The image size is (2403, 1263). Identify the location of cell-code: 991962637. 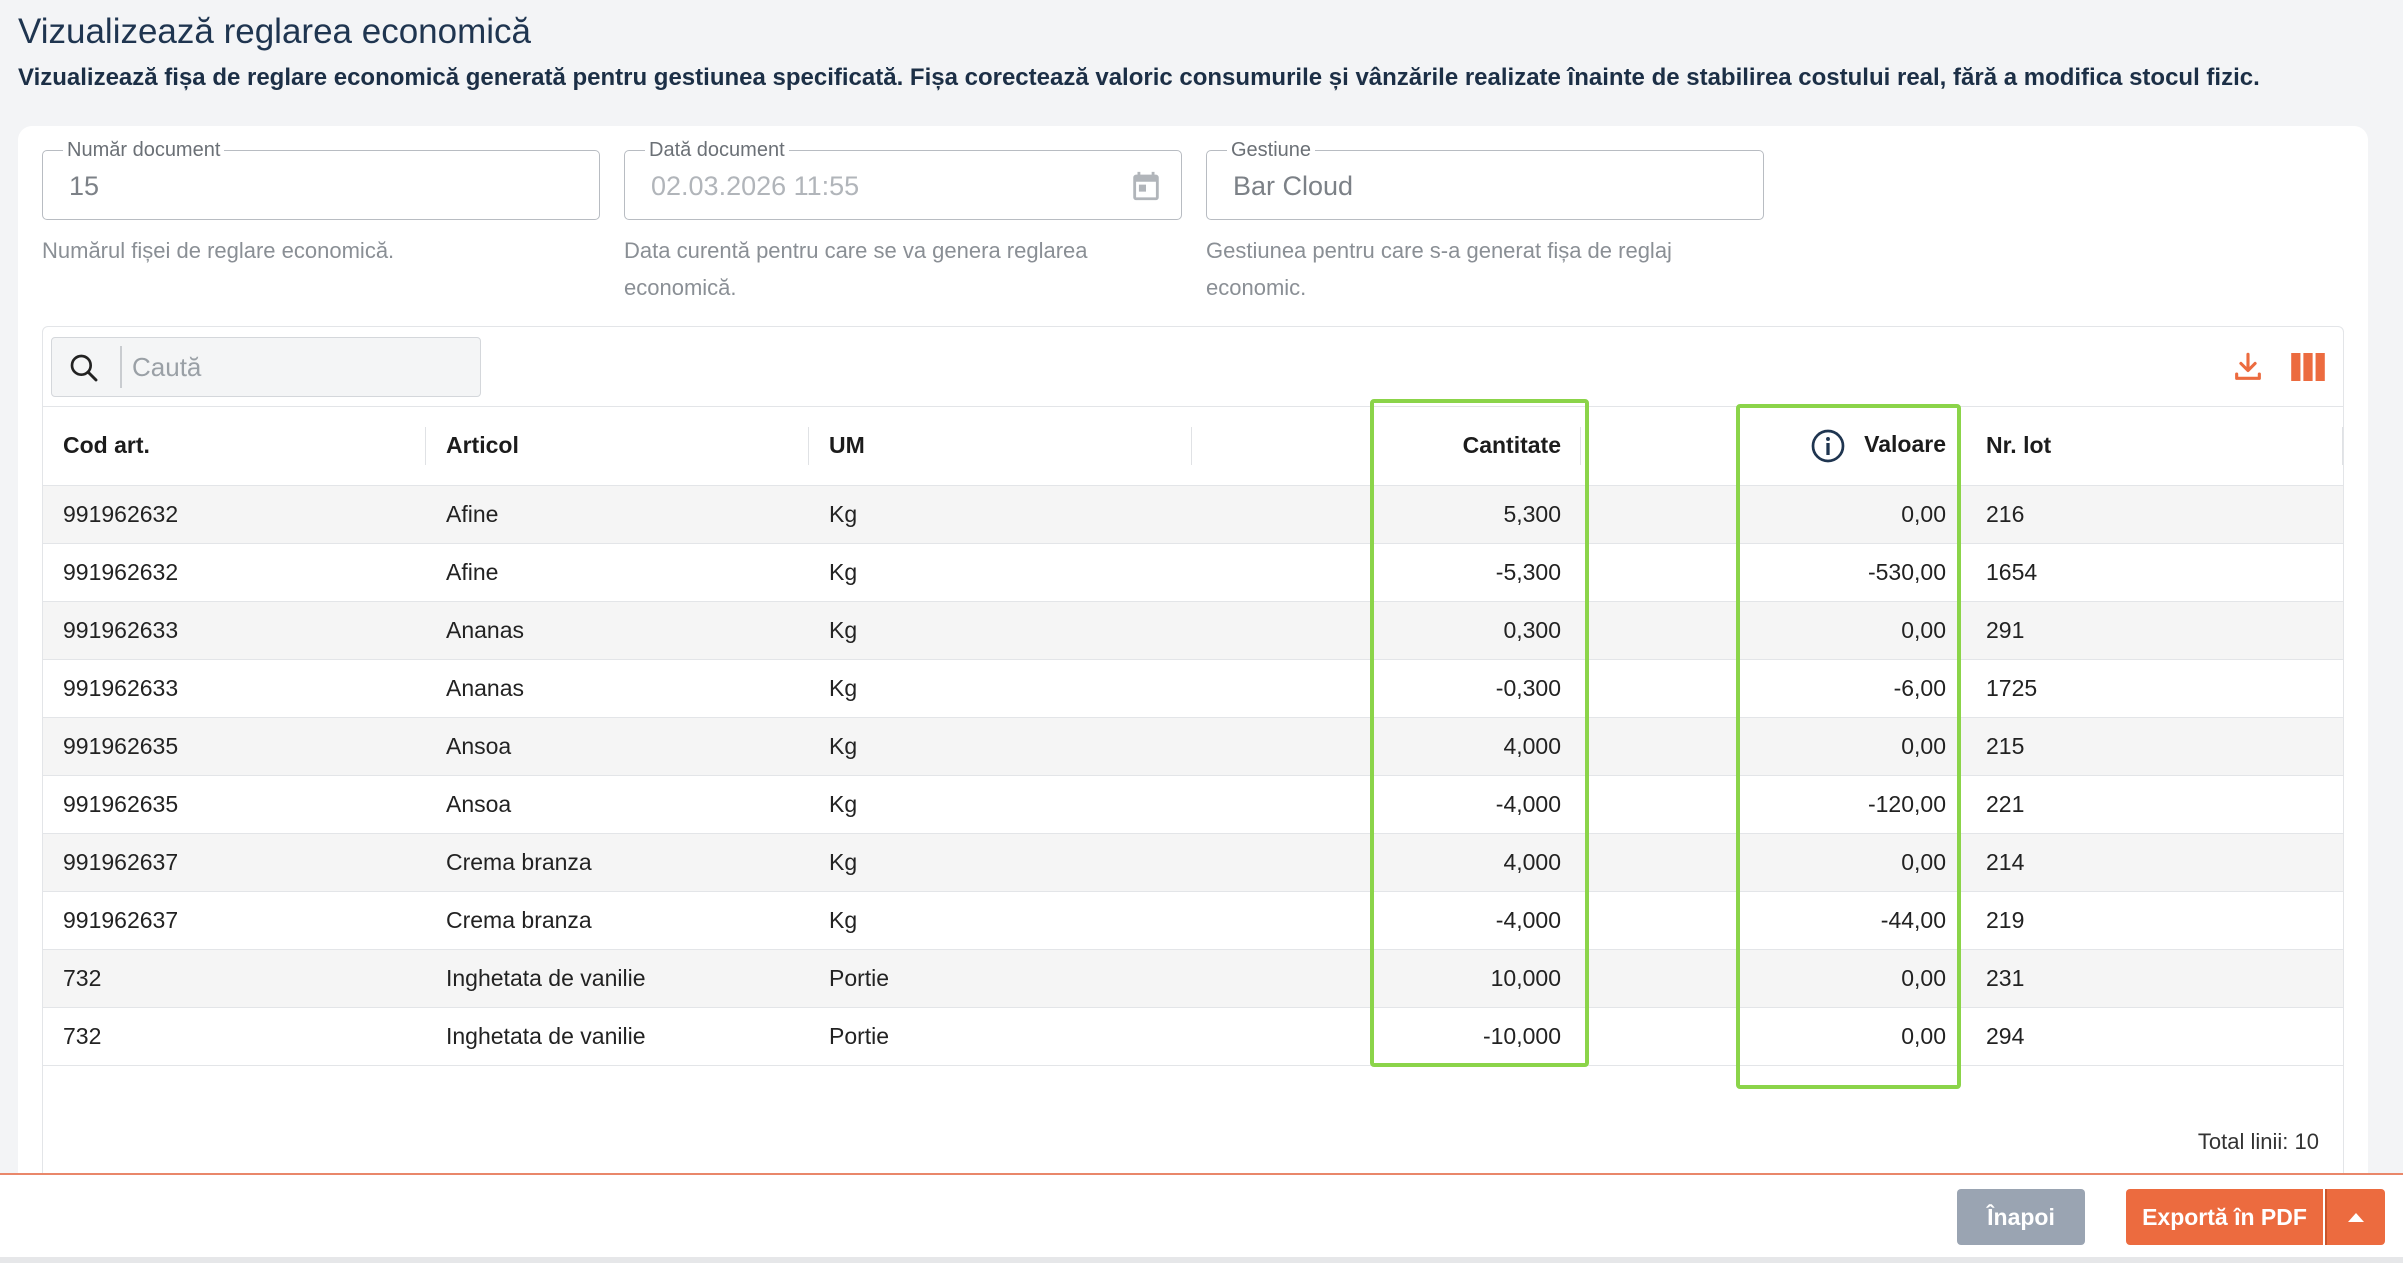
(234, 920).